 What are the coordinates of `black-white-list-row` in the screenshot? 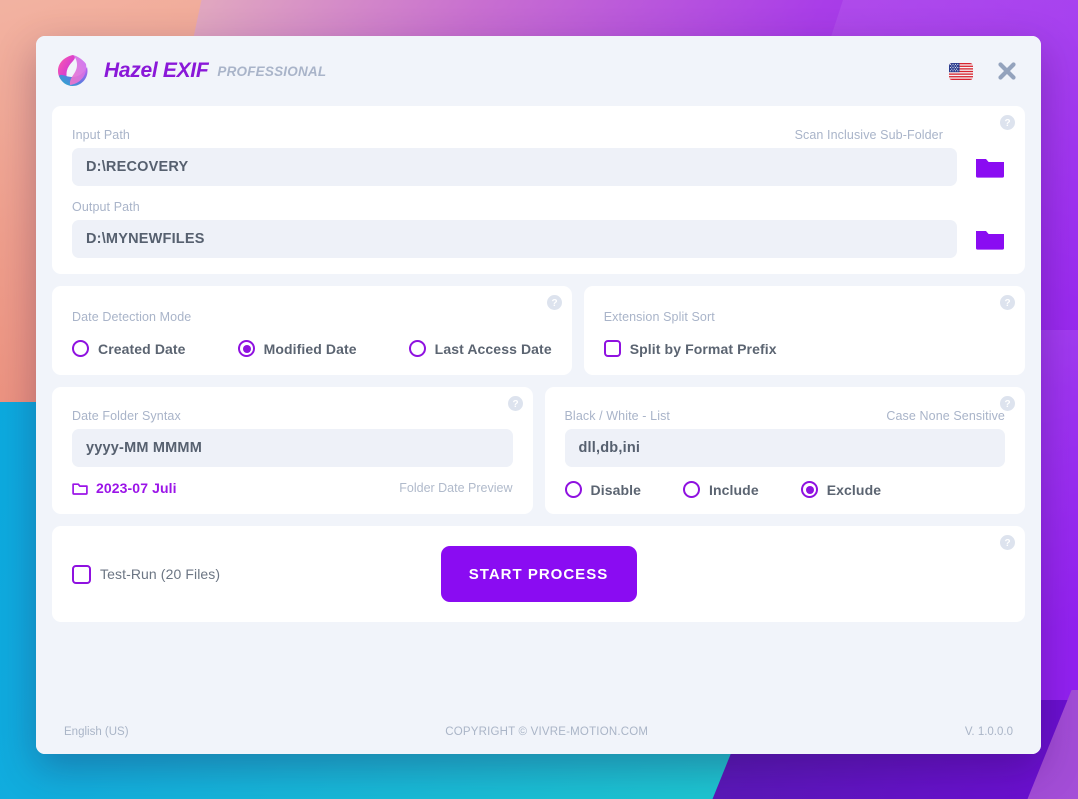 It's located at (784, 448).